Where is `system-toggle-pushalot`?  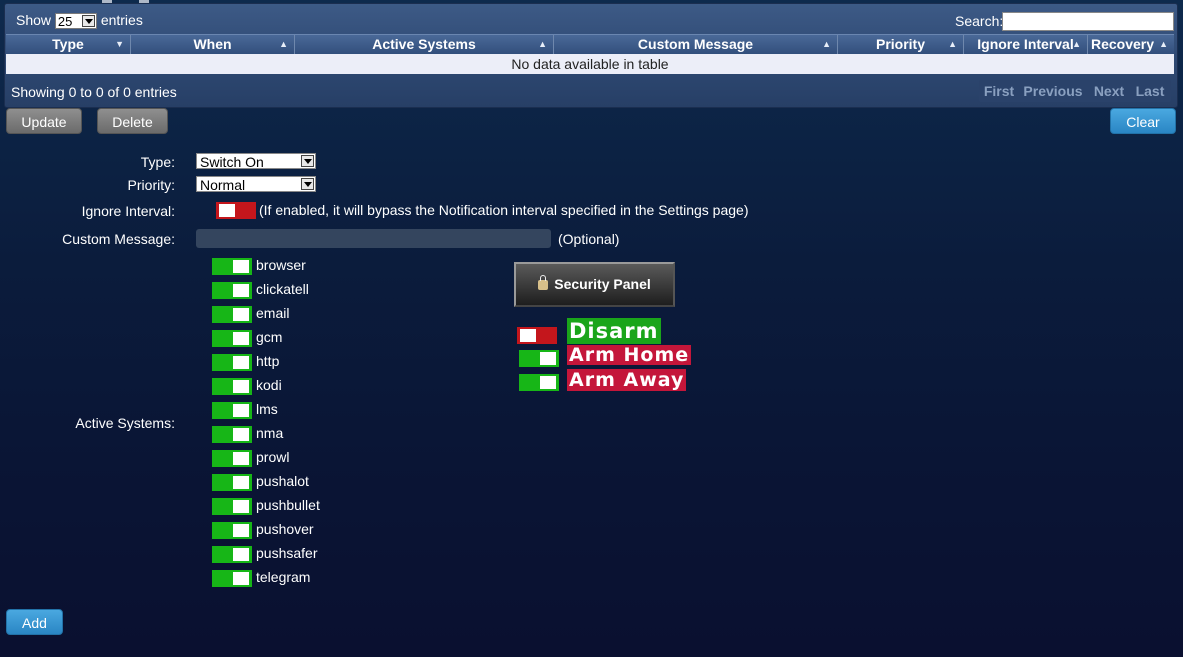 system-toggle-pushalot is located at coordinates (232, 482).